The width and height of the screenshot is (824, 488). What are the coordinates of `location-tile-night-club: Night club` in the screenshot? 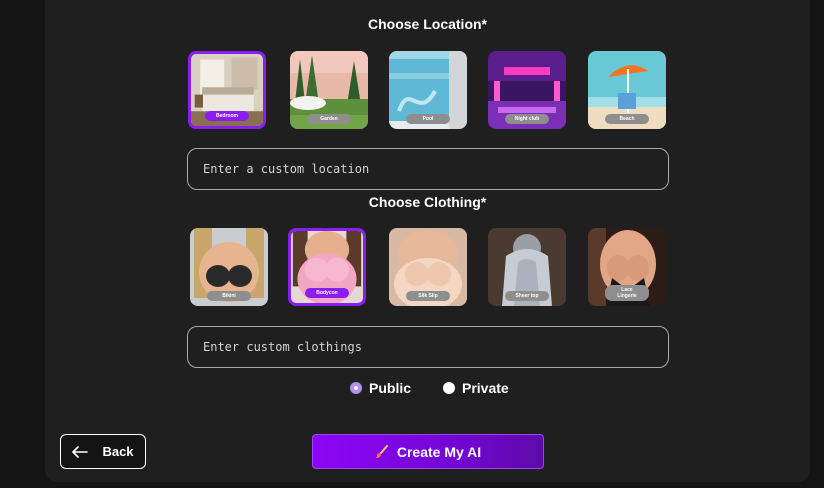 It's located at (527, 90).